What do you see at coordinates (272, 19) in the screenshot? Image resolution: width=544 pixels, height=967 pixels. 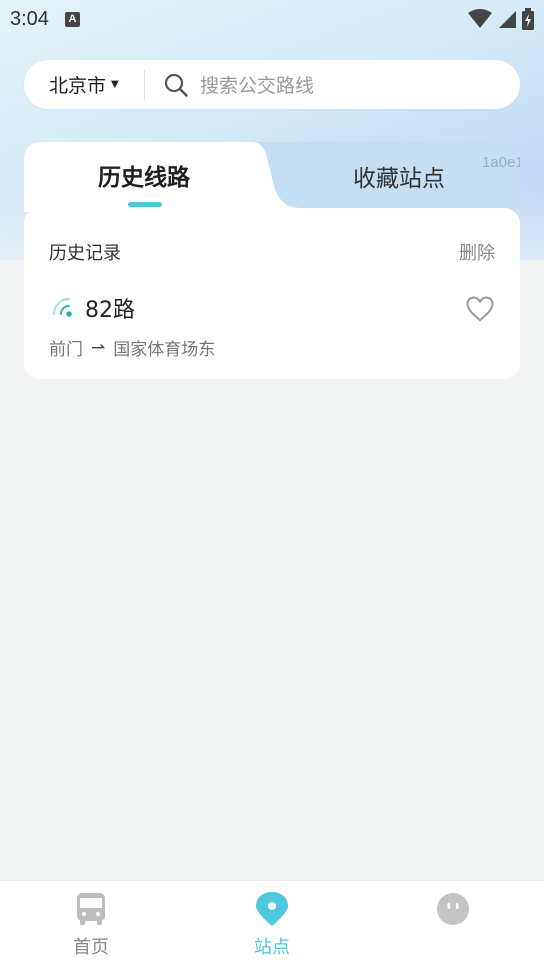 I see `status-bar: 3:04 A` at bounding box center [272, 19].